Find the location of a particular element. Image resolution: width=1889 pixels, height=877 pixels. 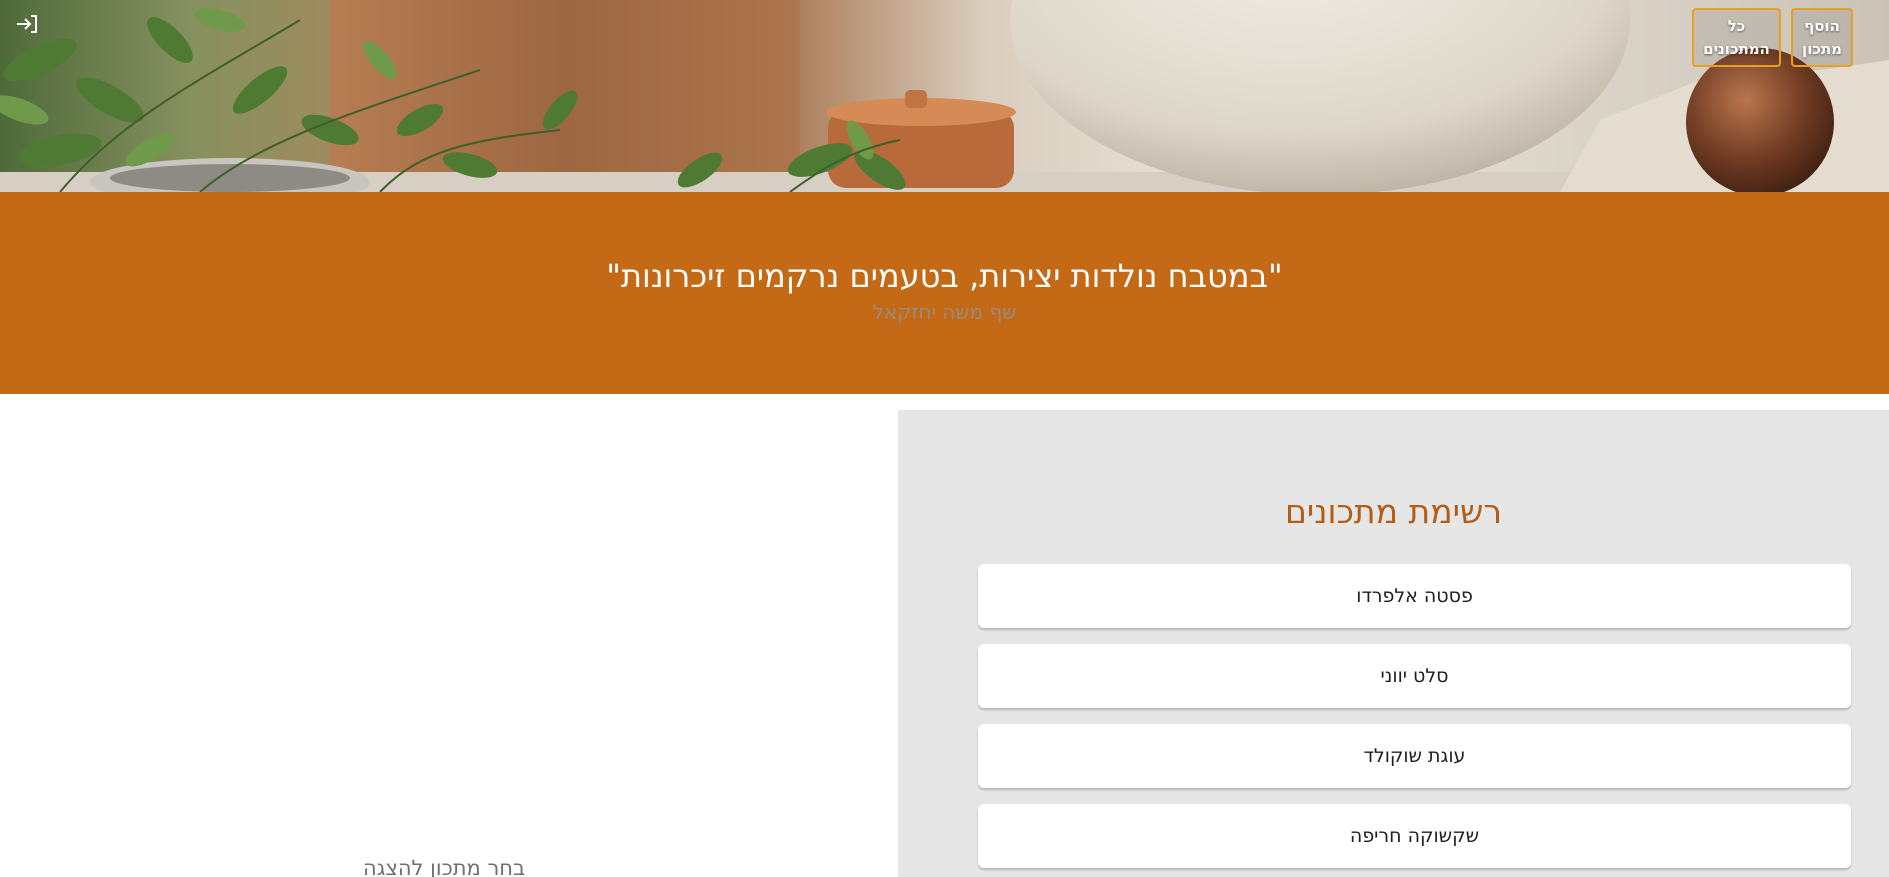

login-icon is located at coordinates (30, 27).